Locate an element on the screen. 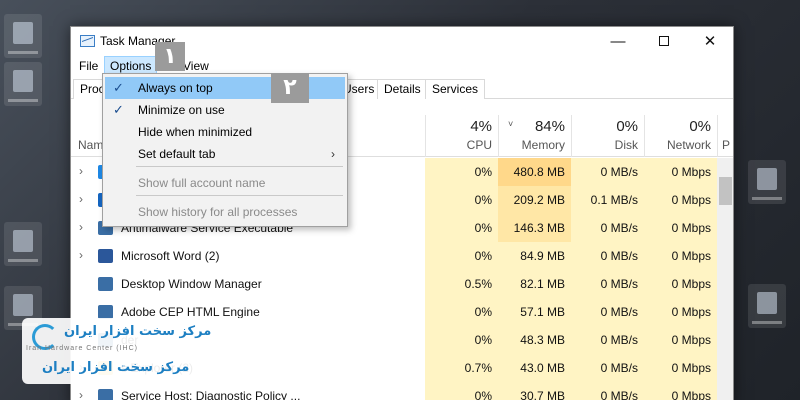 This screenshot has width=800, height=400. options-menu-item-label: Show history for all processes is located at coordinates (218, 212).